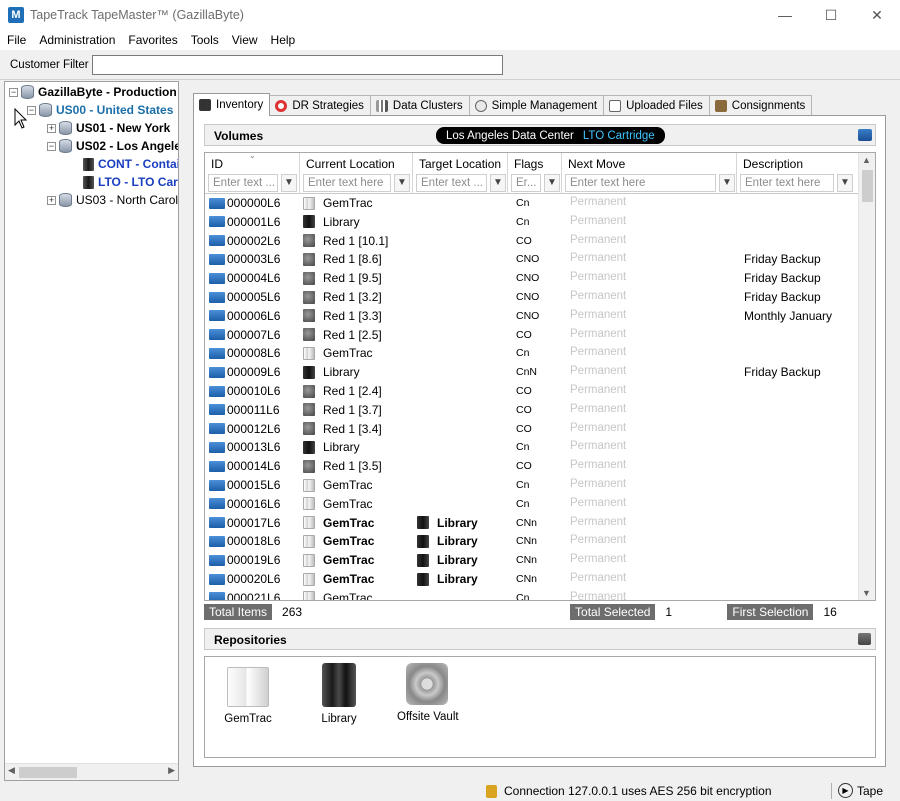 Image resolution: width=900 pixels, height=801 pixels. I want to click on maximize-icon: ☐, so click(831, 15).